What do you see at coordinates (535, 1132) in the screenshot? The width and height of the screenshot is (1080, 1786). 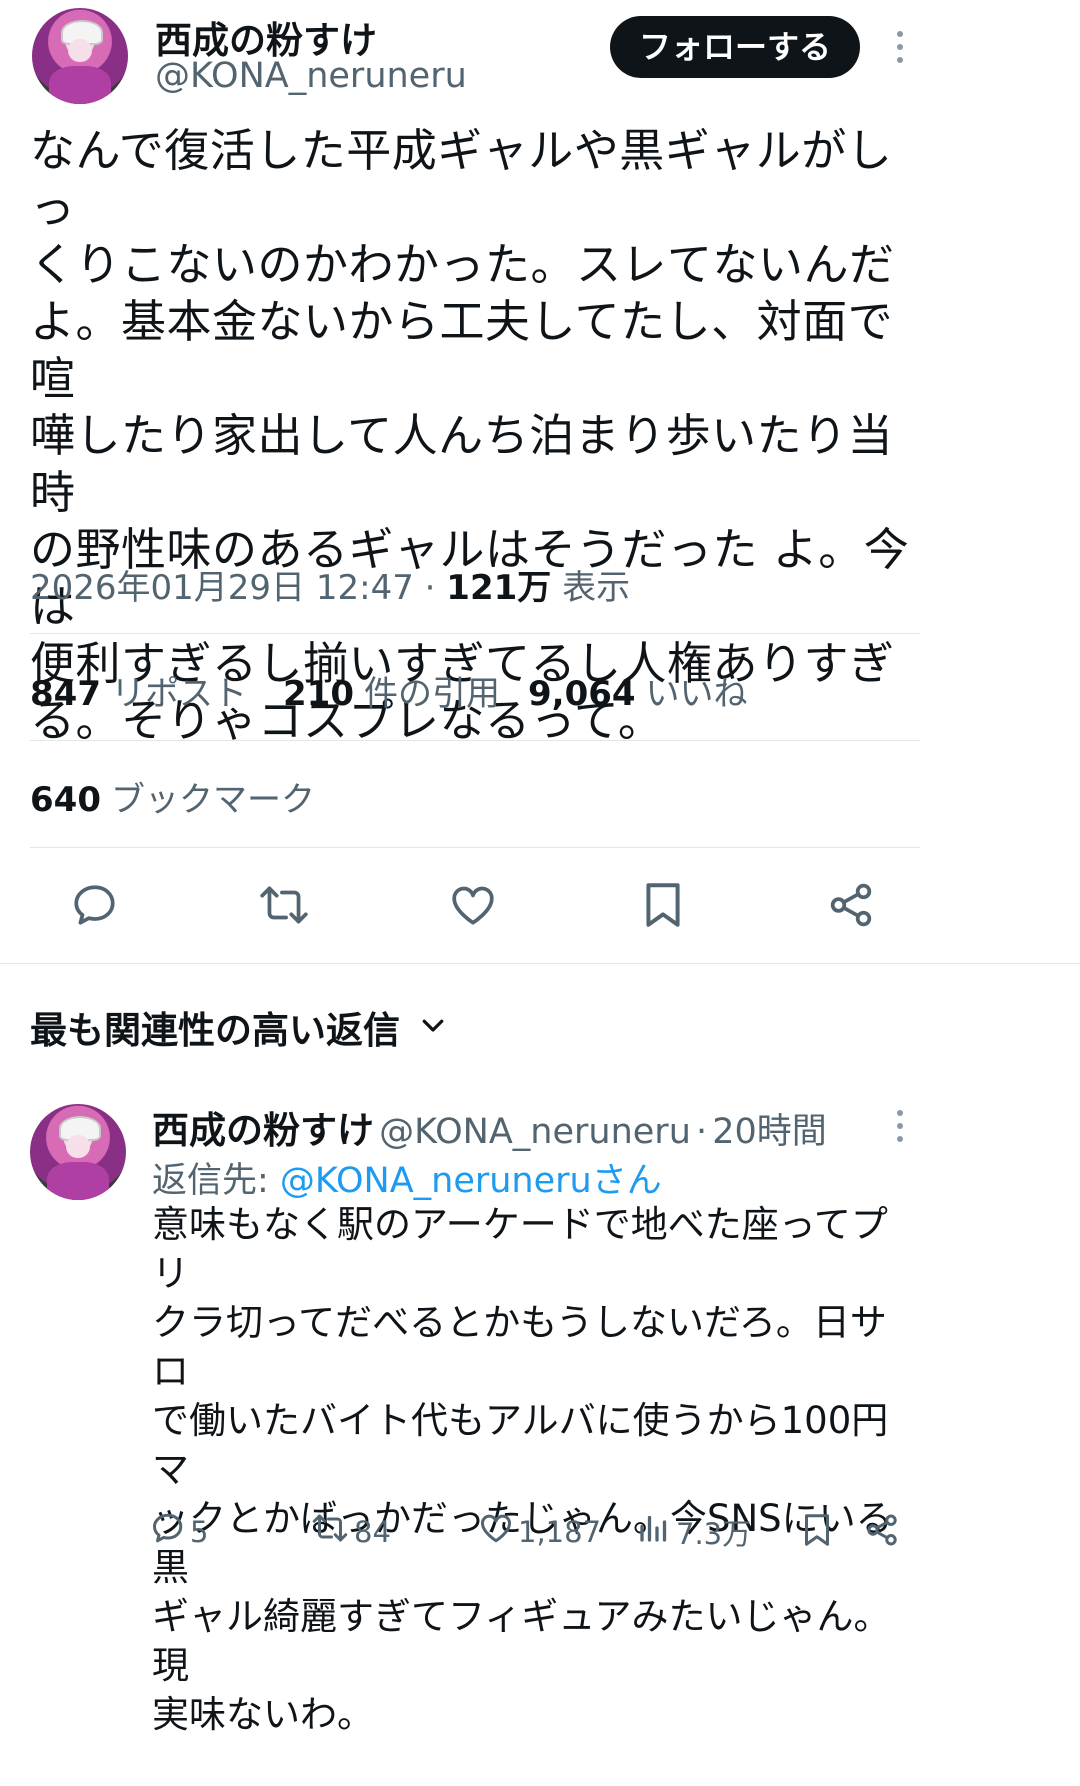 I see `reply-author-handle: @KONA_neruneru` at bounding box center [535, 1132].